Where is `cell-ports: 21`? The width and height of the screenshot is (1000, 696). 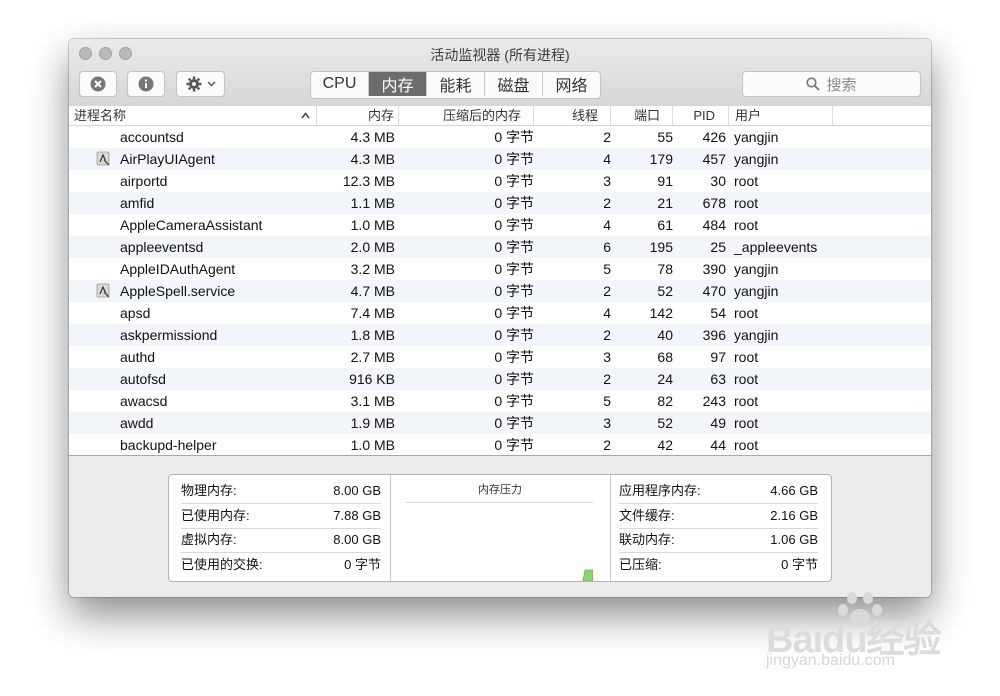
cell-ports: 21 is located at coordinates (665, 203).